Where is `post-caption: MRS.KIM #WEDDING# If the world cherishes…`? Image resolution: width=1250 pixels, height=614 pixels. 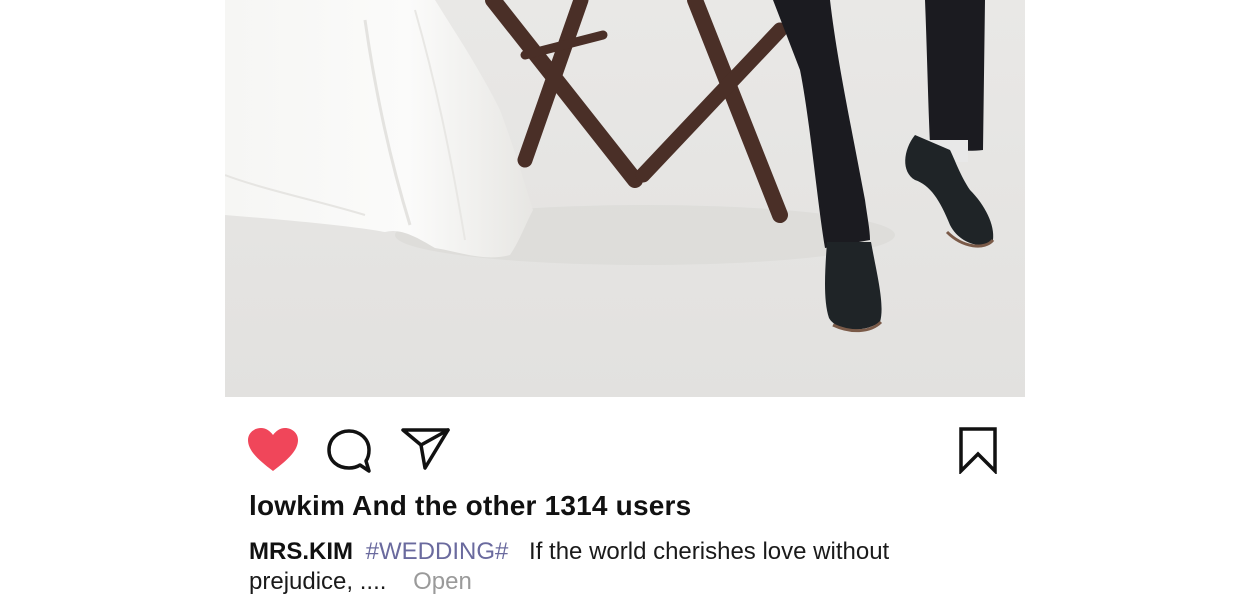 post-caption: MRS.KIM #WEDDING# If the world cherishes… is located at coordinates (599, 567).